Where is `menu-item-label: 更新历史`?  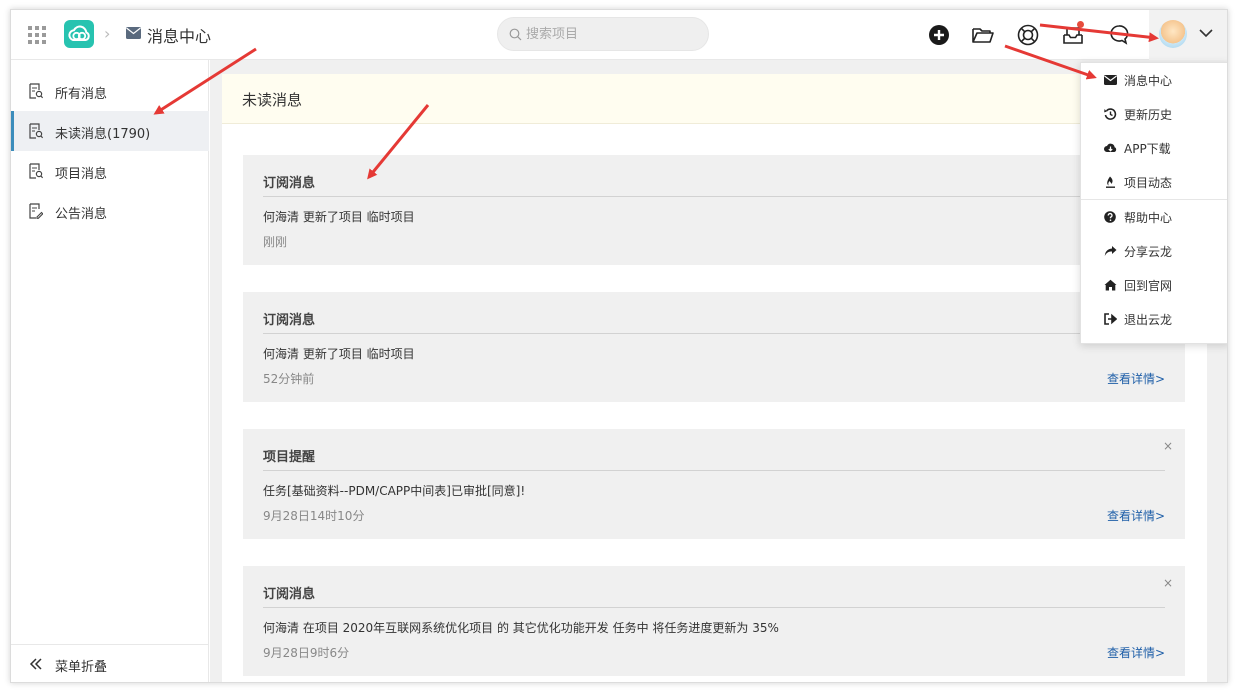 menu-item-label: 更新历史 is located at coordinates (1148, 115).